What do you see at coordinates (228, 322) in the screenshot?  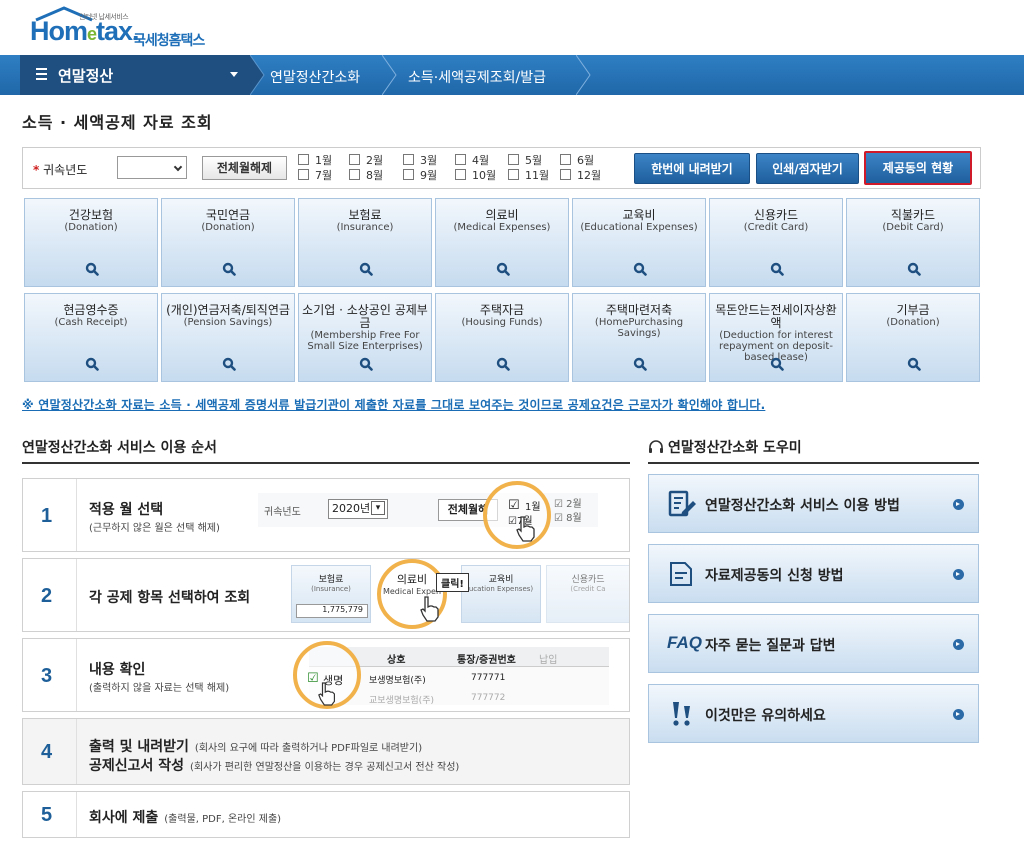 I see `tile-subtitle: (Pension Savings)` at bounding box center [228, 322].